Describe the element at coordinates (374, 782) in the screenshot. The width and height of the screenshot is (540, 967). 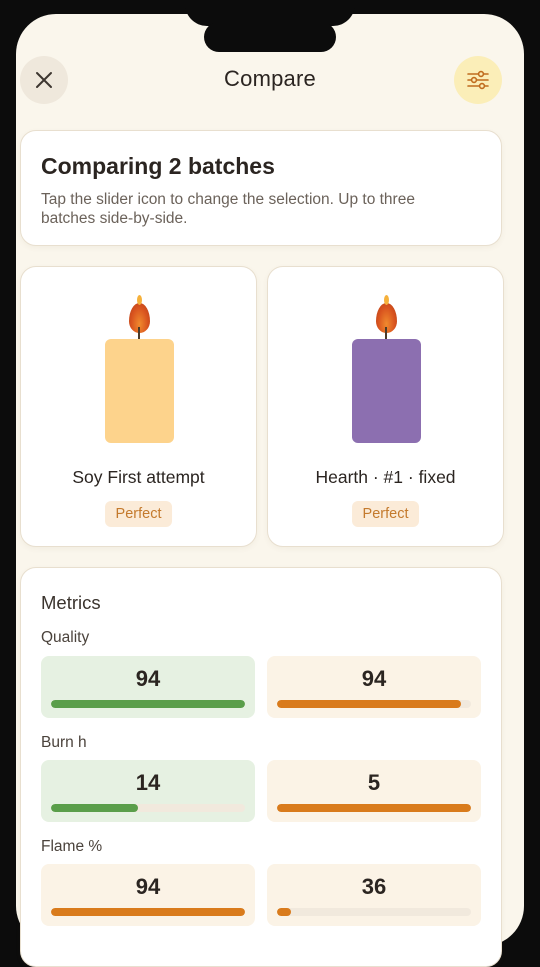
I see `metric-value: 5` at that location.